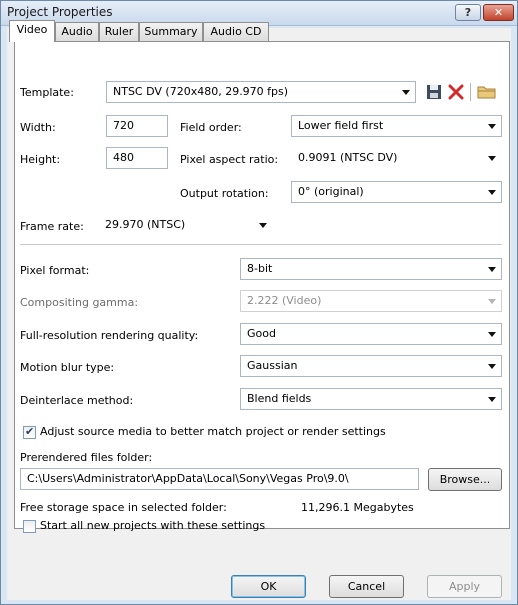 The image size is (518, 605). Describe the element at coordinates (47, 92) in the screenshot. I see `template-label: Template:` at that location.